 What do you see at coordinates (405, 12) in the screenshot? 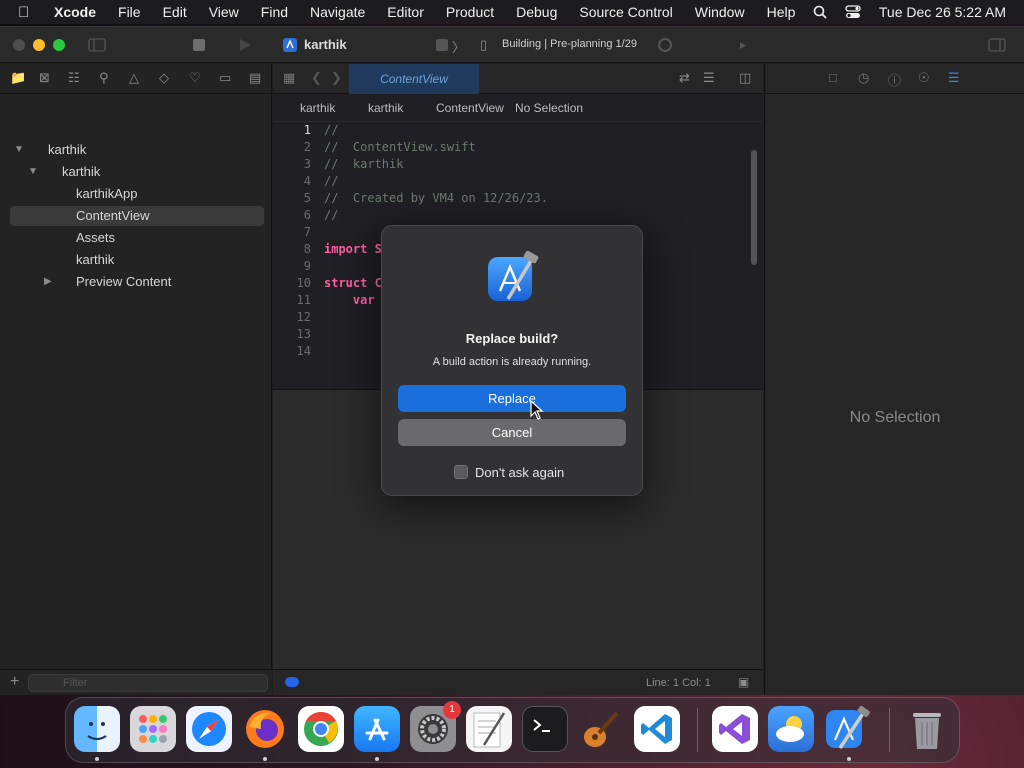
I see `menu-editor: Editor` at bounding box center [405, 12].